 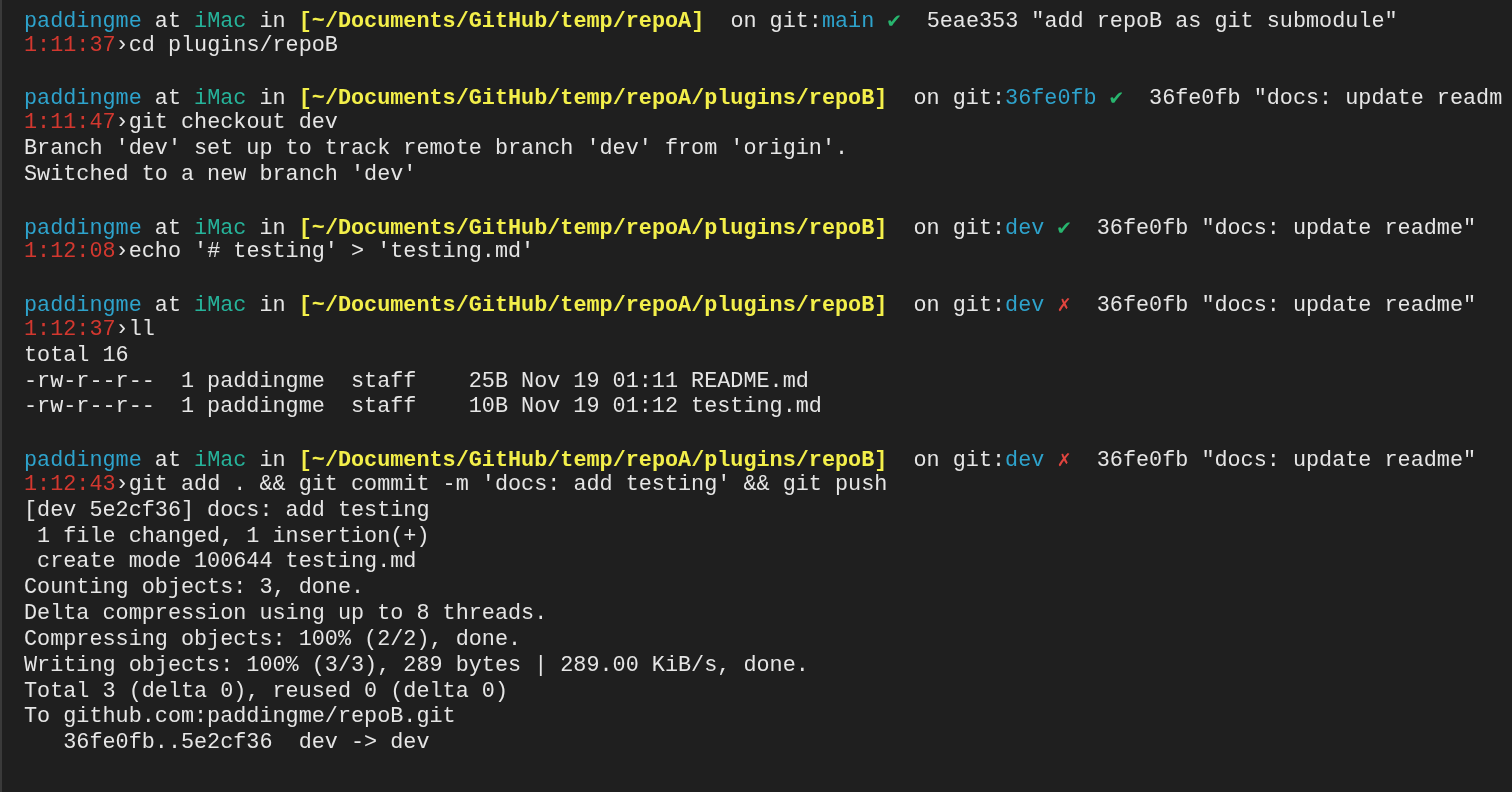 What do you see at coordinates (141, 329) in the screenshot?
I see `command-text: ll` at bounding box center [141, 329].